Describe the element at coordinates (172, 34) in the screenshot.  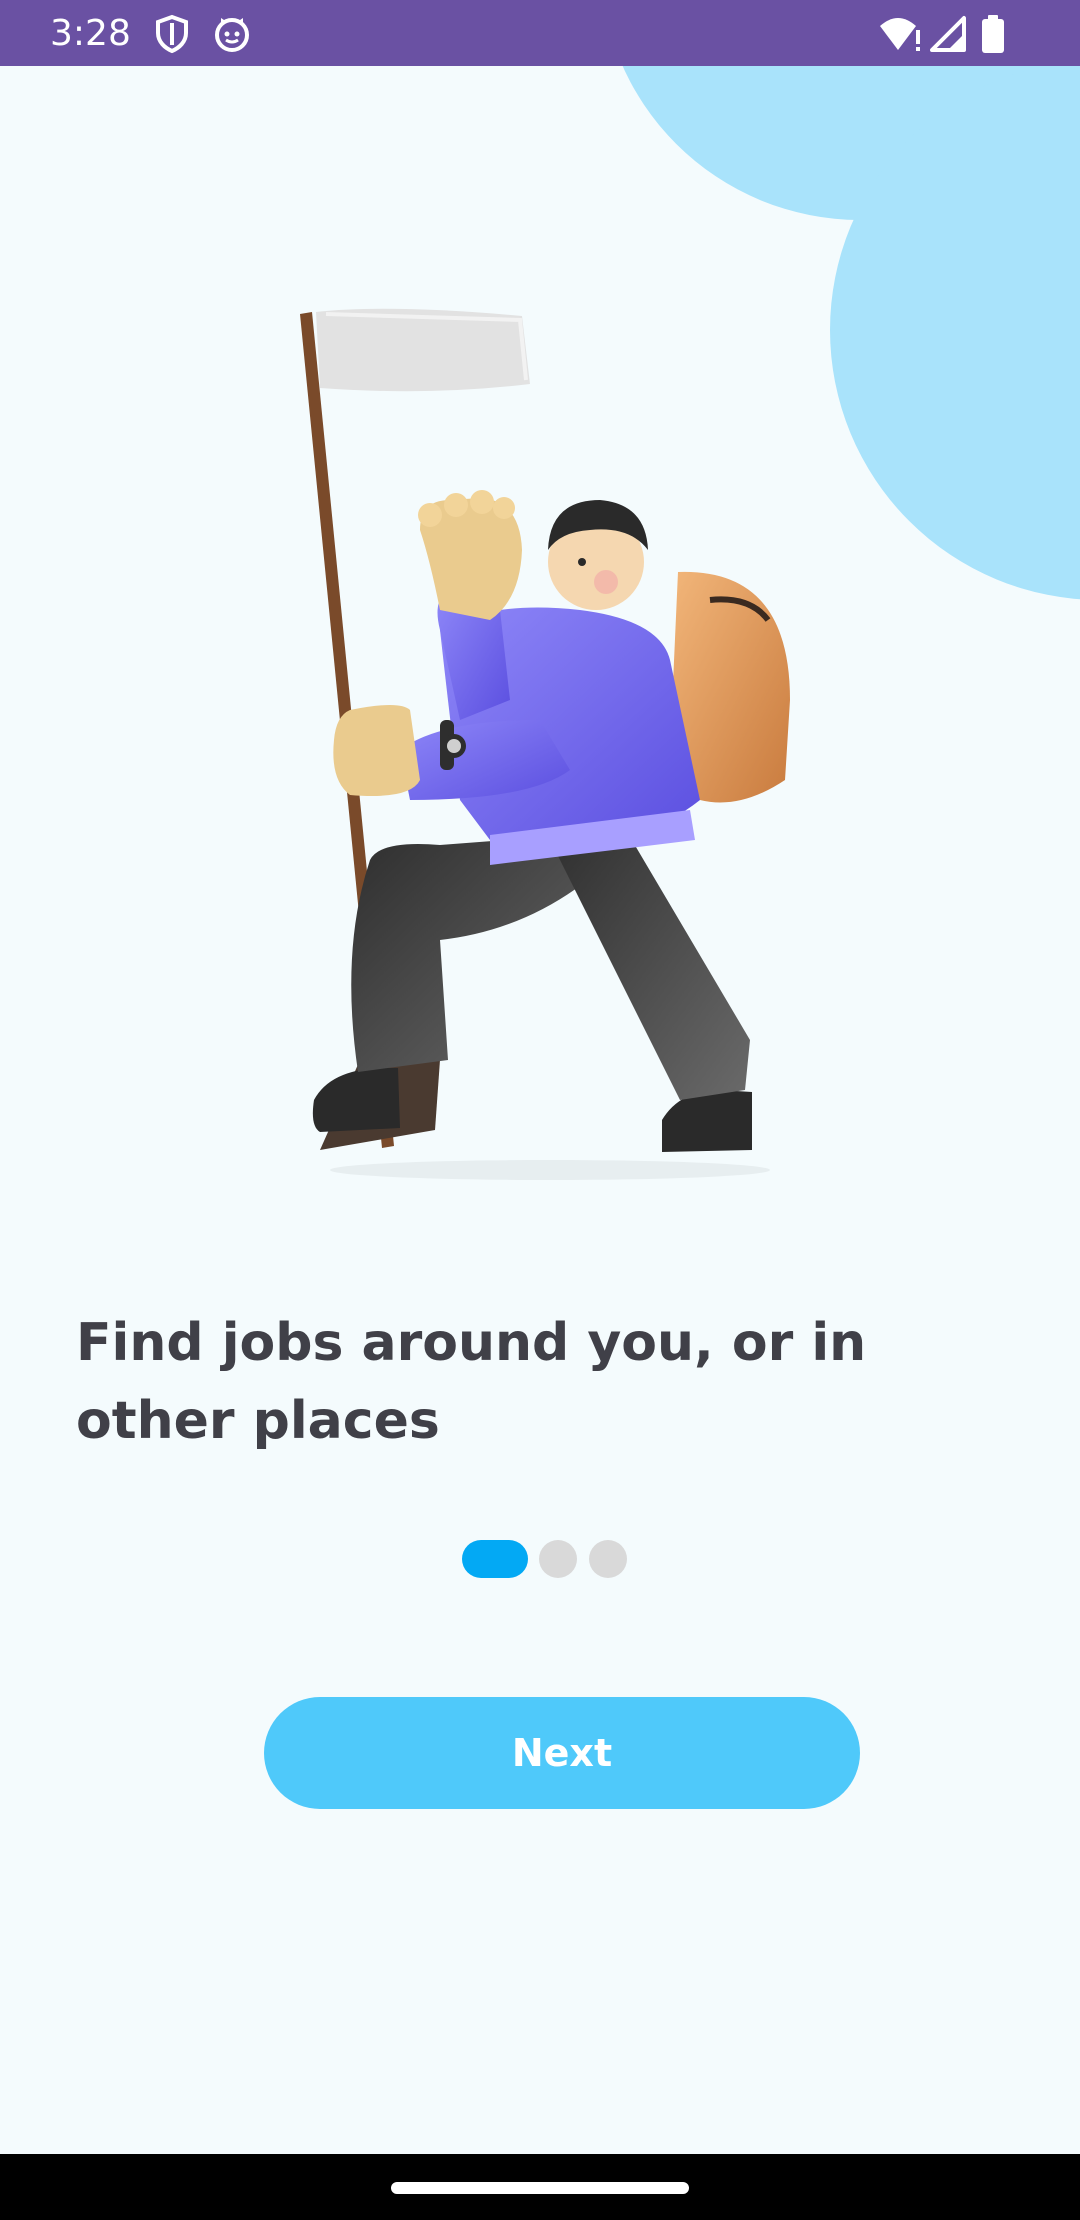
I see `shield-icon` at that location.